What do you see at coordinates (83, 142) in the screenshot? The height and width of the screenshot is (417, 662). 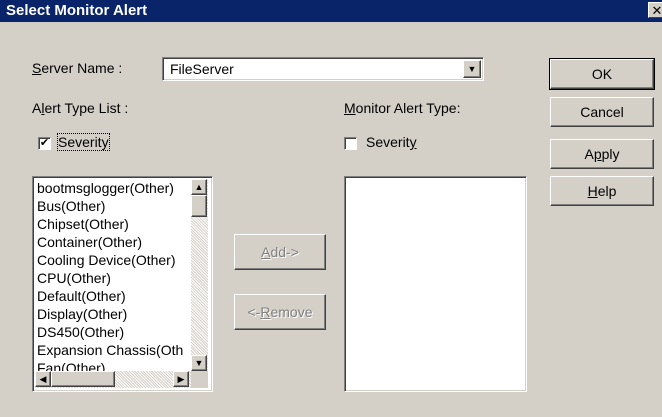 I see `alert-severity-label: Severity` at bounding box center [83, 142].